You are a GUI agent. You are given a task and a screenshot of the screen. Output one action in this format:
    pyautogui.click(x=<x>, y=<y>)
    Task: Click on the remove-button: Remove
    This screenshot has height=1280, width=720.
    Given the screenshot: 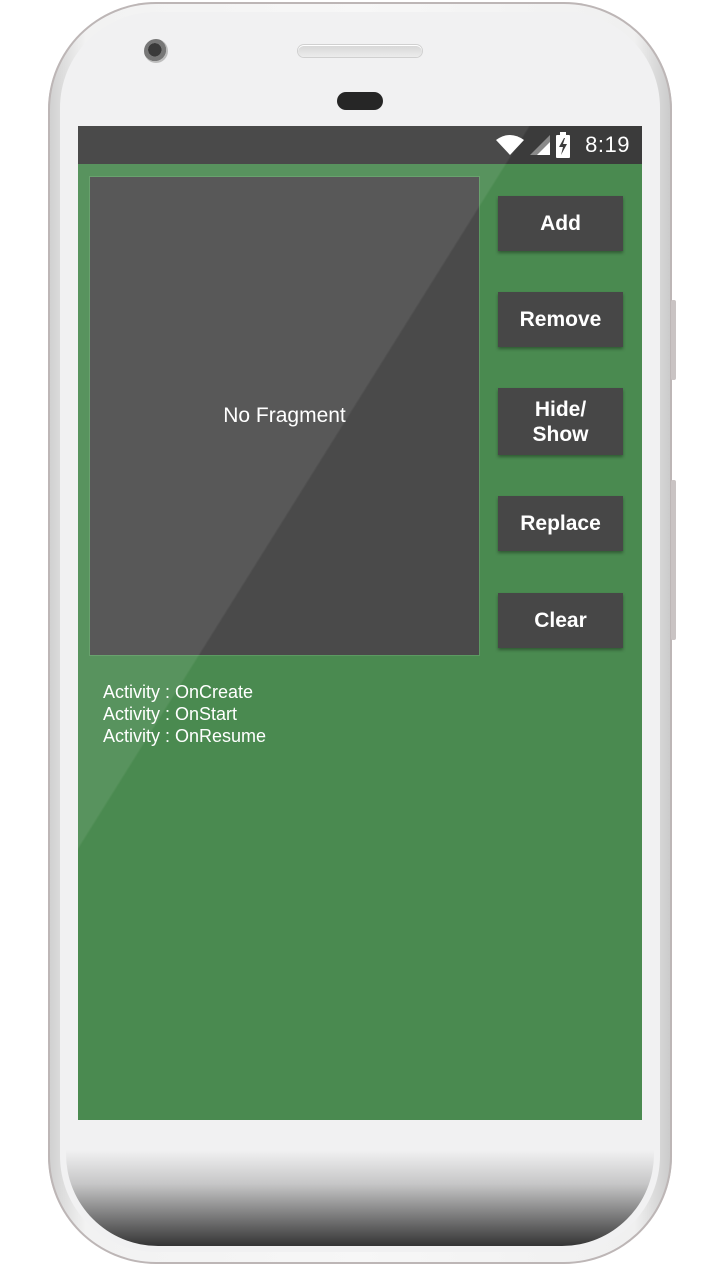 What is the action you would take?
    pyautogui.click(x=560, y=319)
    